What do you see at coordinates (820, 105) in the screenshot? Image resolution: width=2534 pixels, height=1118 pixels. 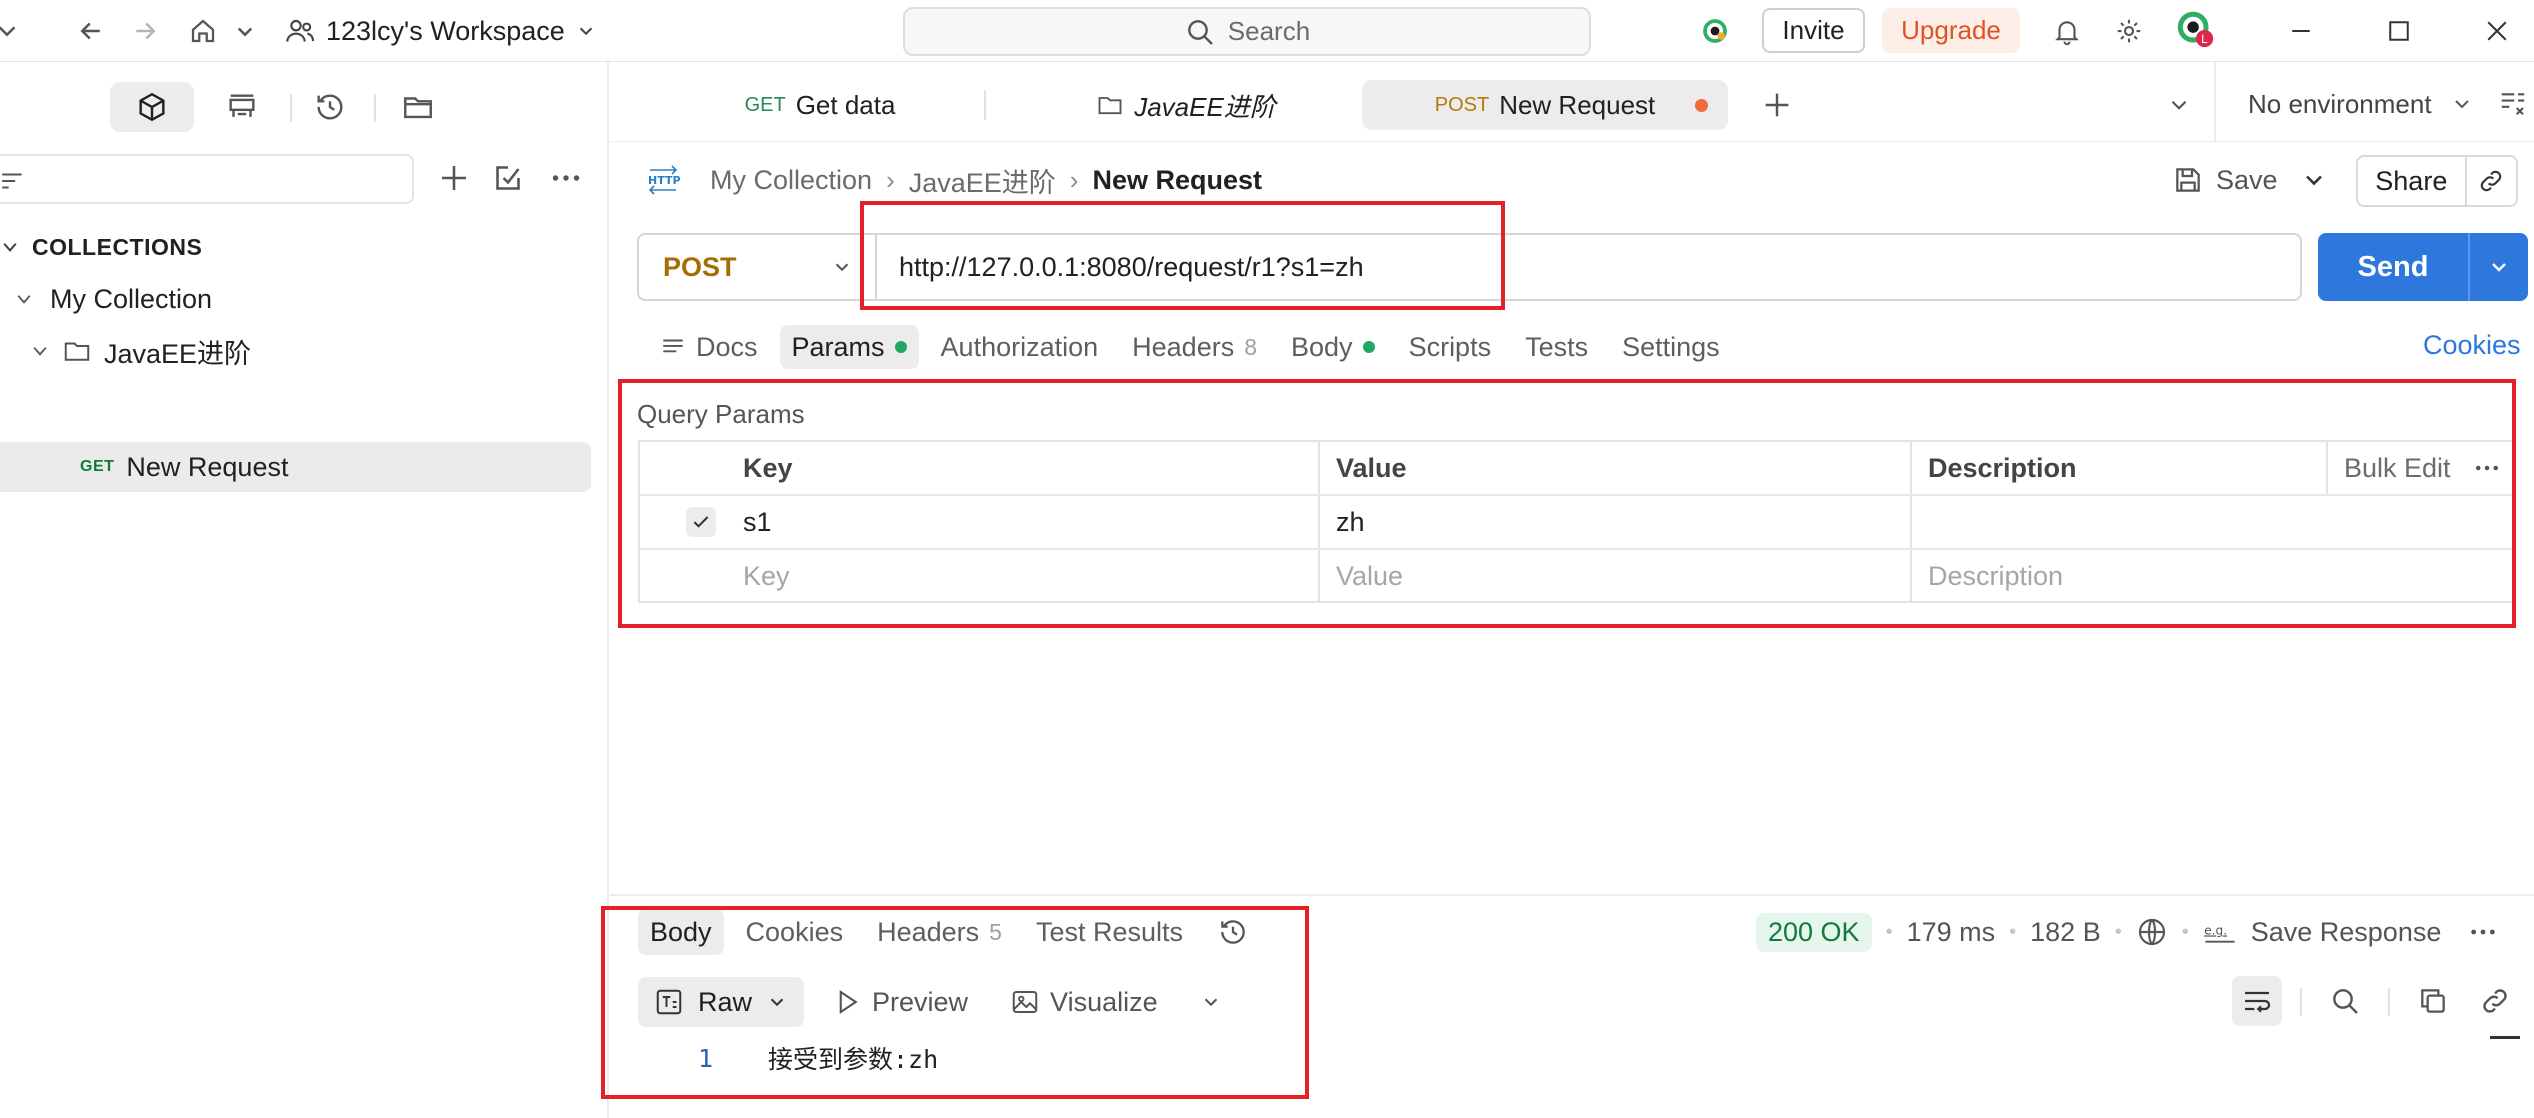 I see `tab-get-data: GET Get data` at bounding box center [820, 105].